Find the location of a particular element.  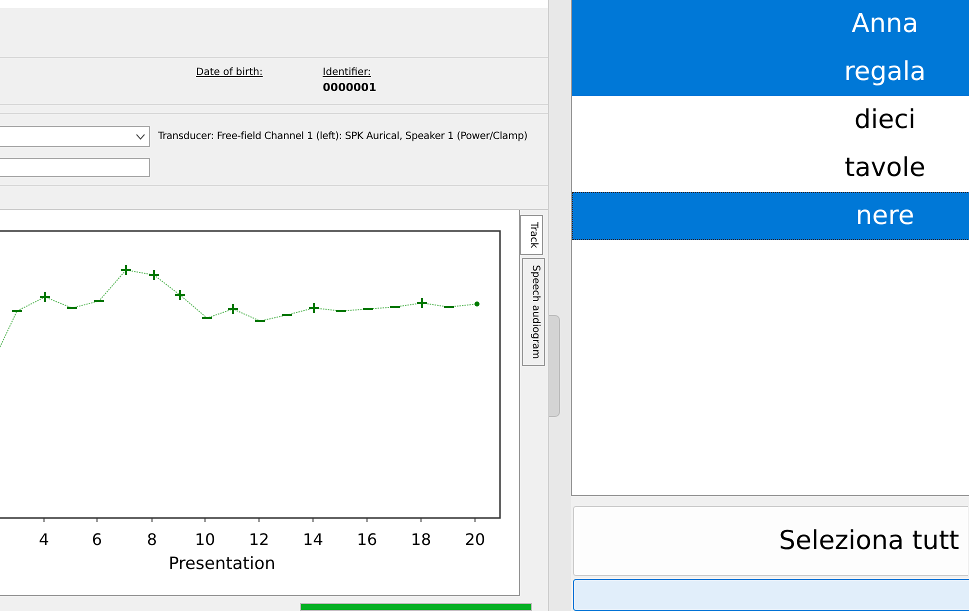

x-axis-title: Presentation is located at coordinates (222, 564).